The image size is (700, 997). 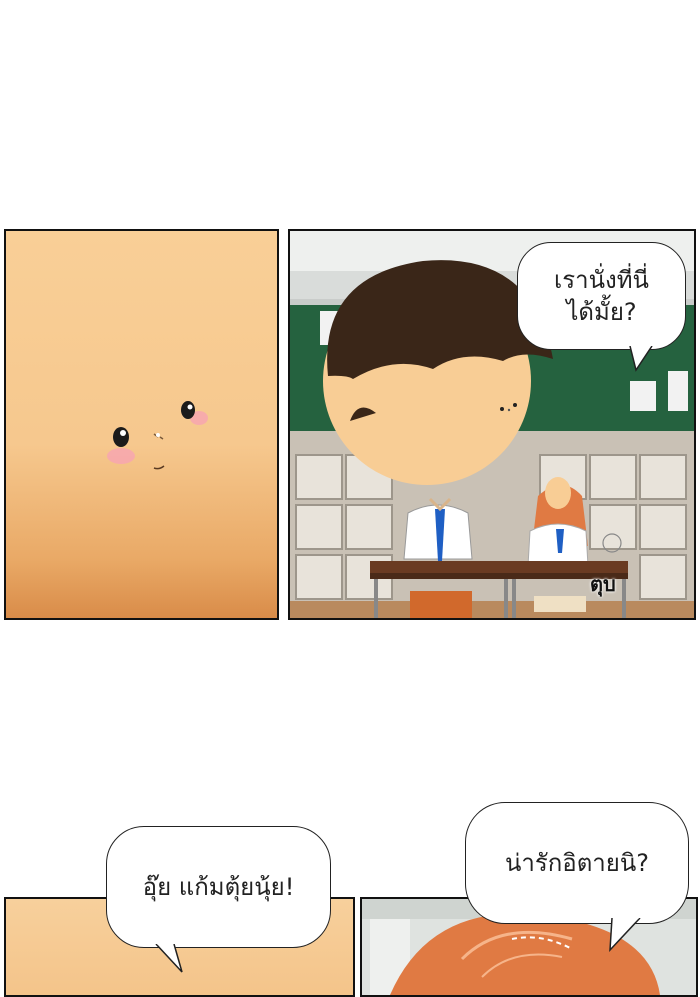 I want to click on speech-text: น่ารักอิตายนิ?, so click(x=577, y=862).